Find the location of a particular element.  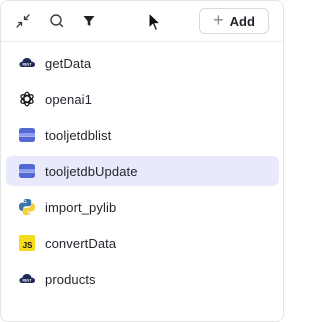

query-item: REST products is located at coordinates (142, 279).